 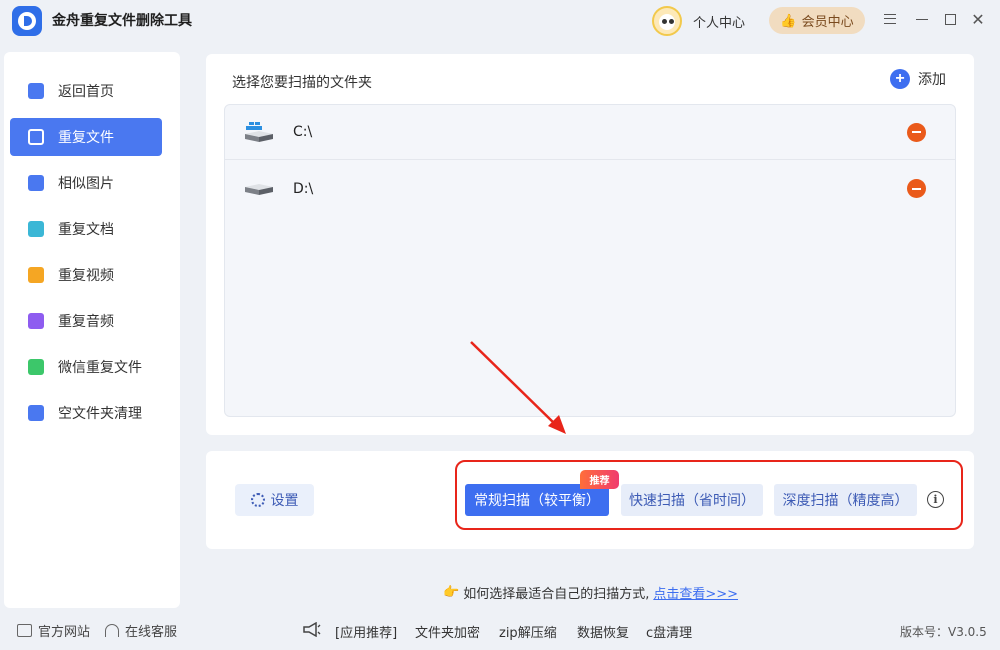 What do you see at coordinates (500, 20) in the screenshot?
I see `title-bar: 金舟重复文件删除工具 个人中心 👍 会员中心 ✕` at bounding box center [500, 20].